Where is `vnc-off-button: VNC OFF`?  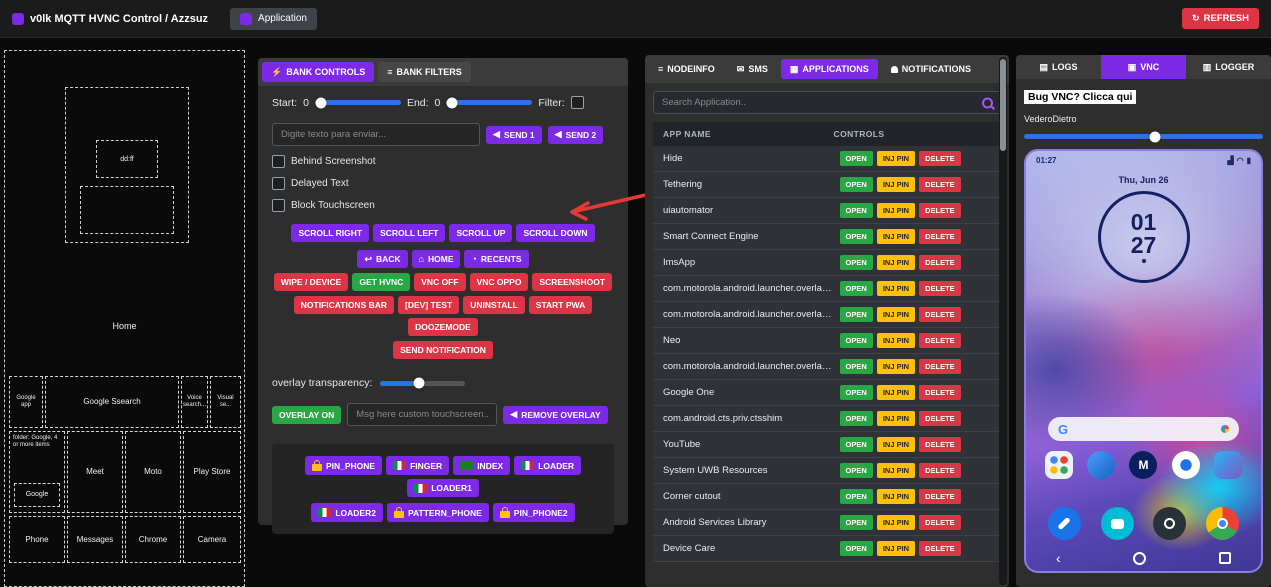
vnc-off-button: VNC OFF is located at coordinates (440, 282).